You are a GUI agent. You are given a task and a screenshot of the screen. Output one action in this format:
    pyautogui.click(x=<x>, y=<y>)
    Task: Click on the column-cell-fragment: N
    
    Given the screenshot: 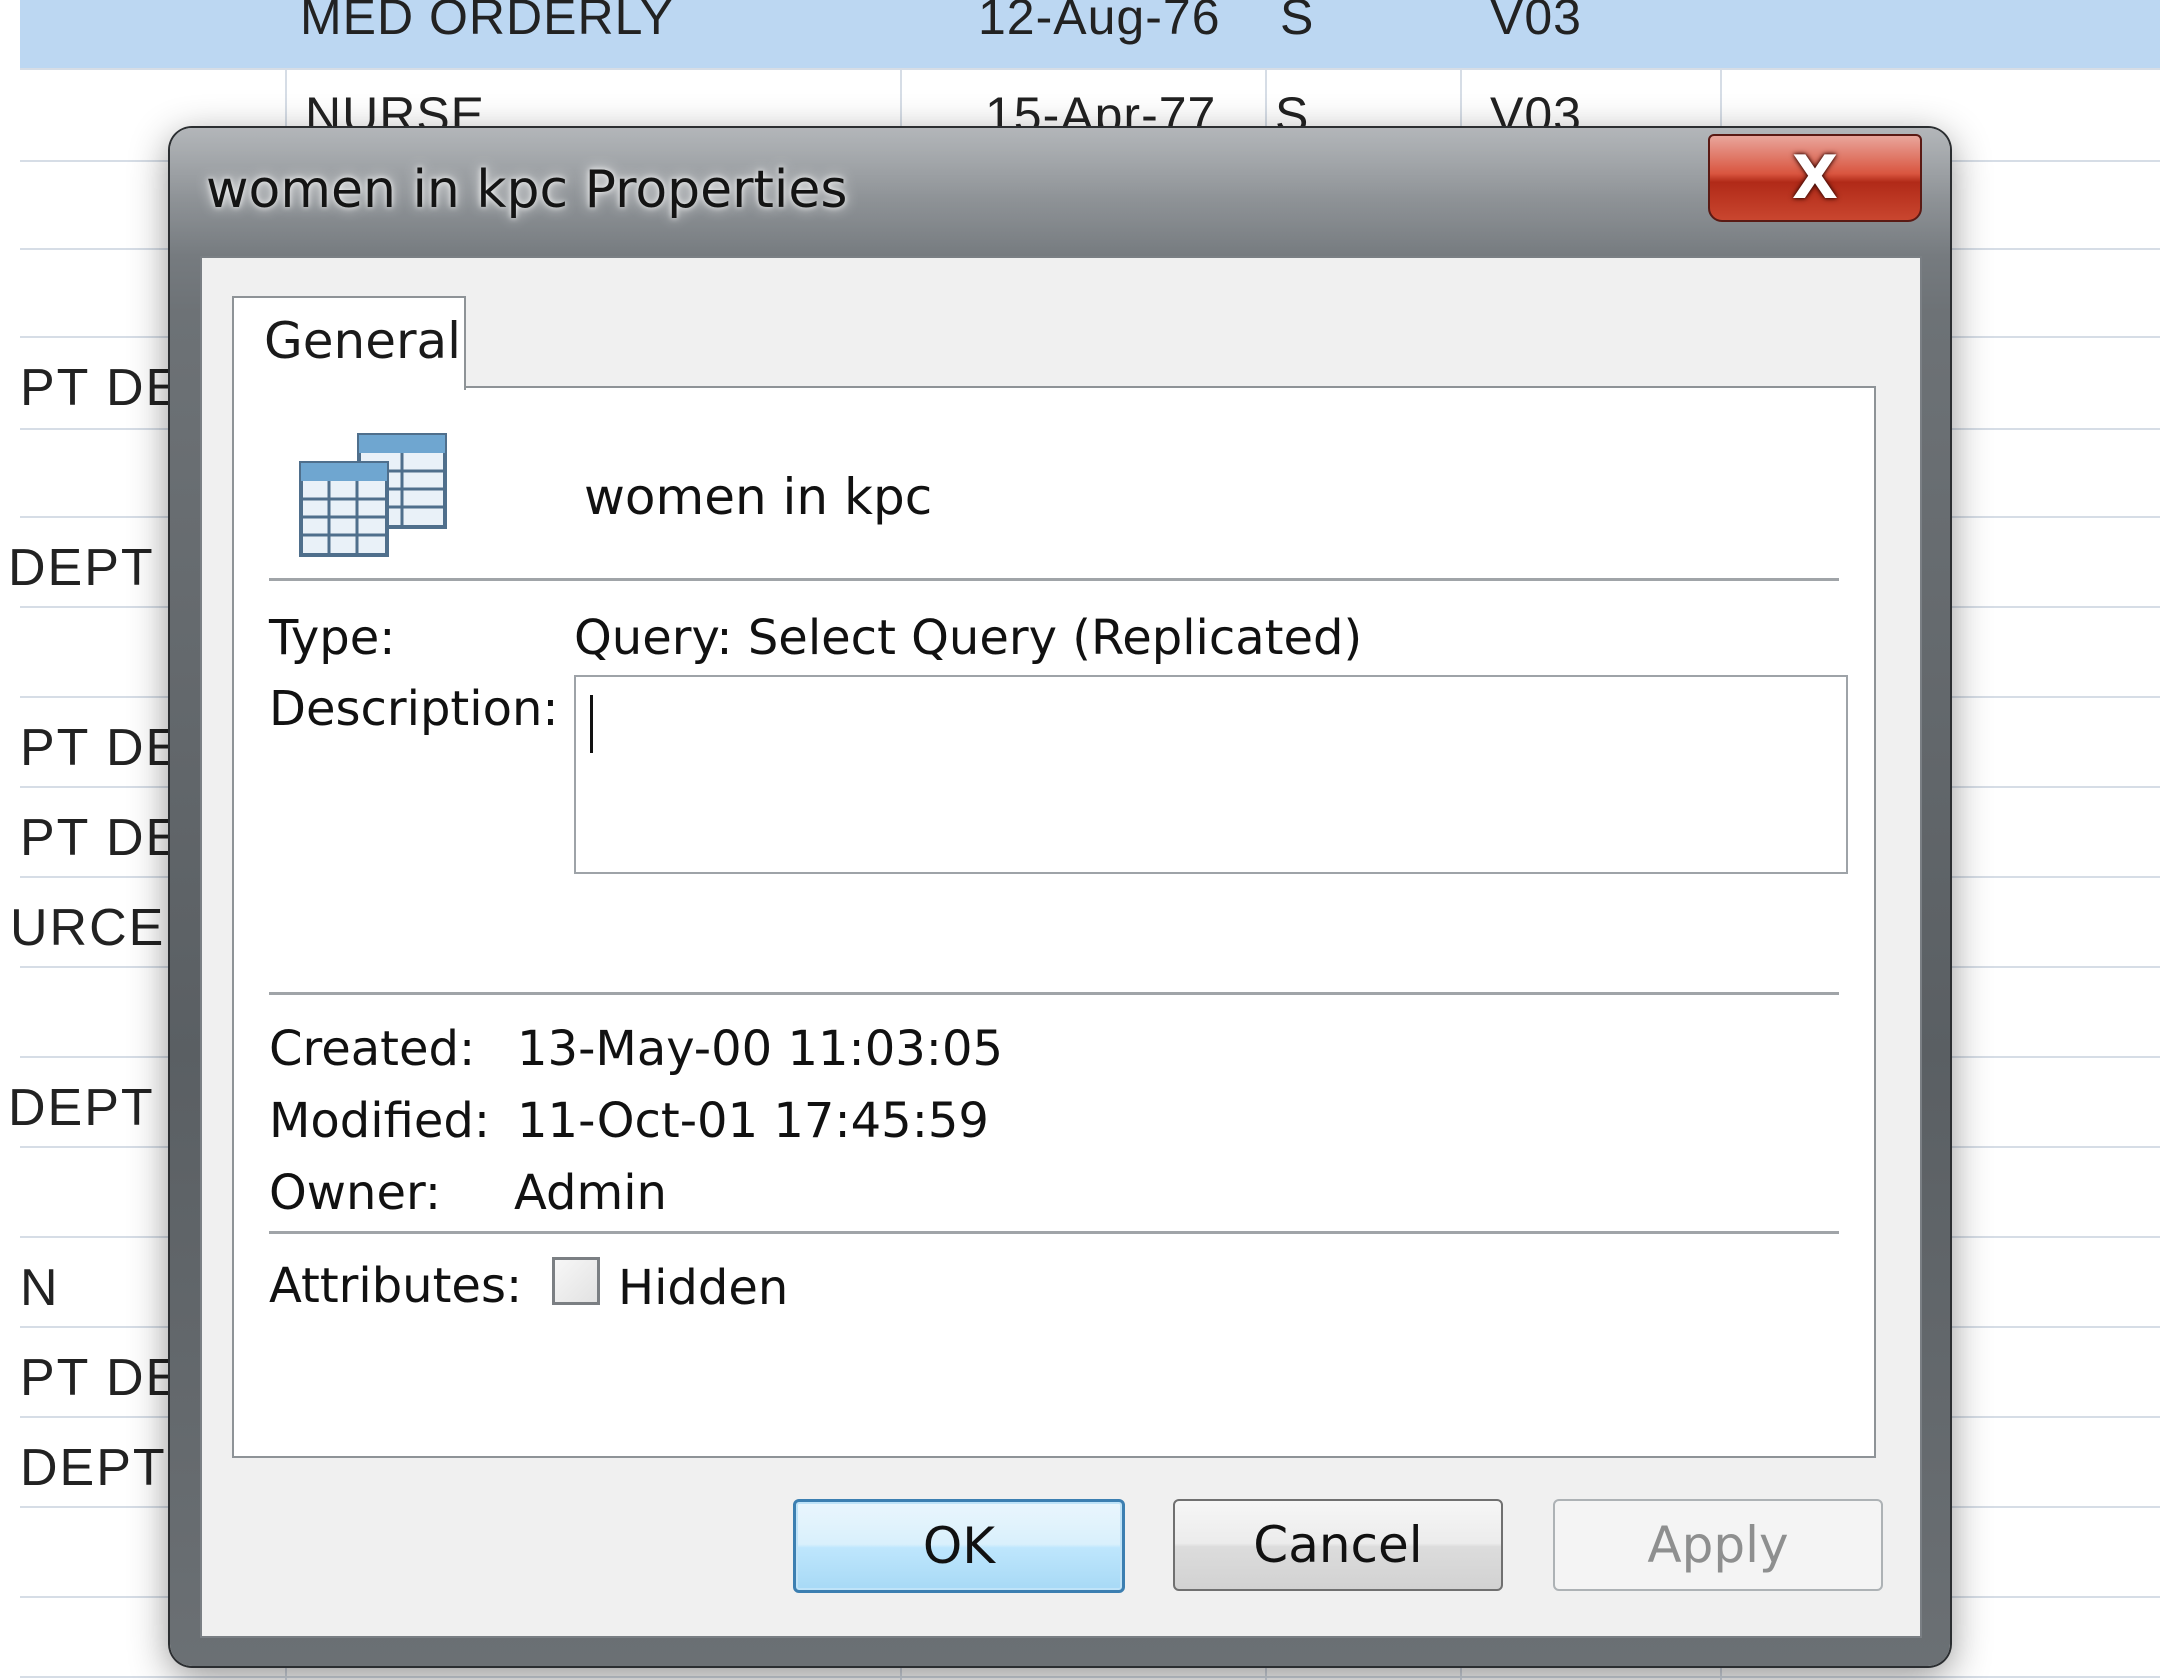 What is the action you would take?
    pyautogui.click(x=40, y=1288)
    